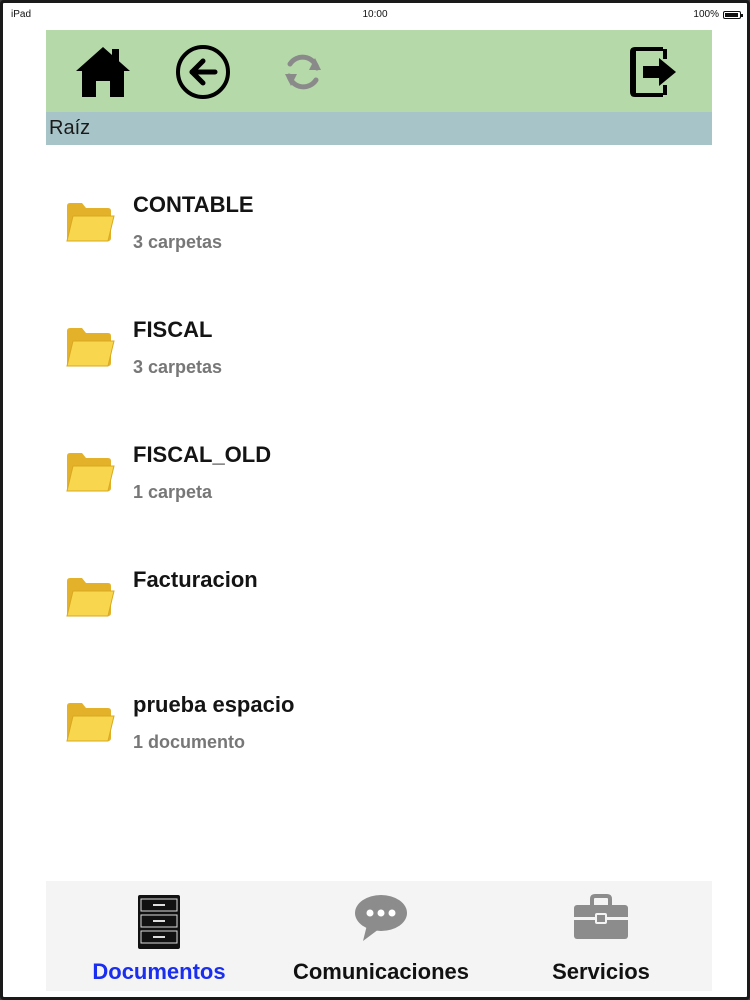  I want to click on refresh-button, so click(303, 72).